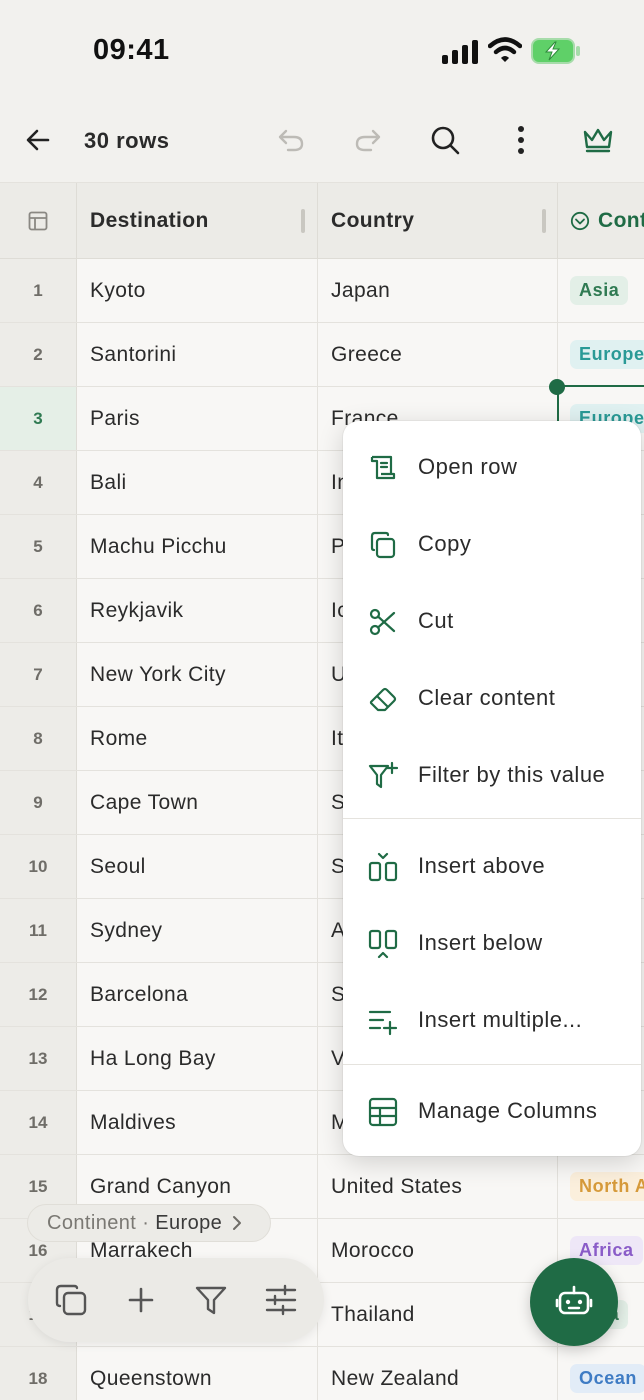 The width and height of the screenshot is (644, 1400). I want to click on search-icon, so click(445, 140).